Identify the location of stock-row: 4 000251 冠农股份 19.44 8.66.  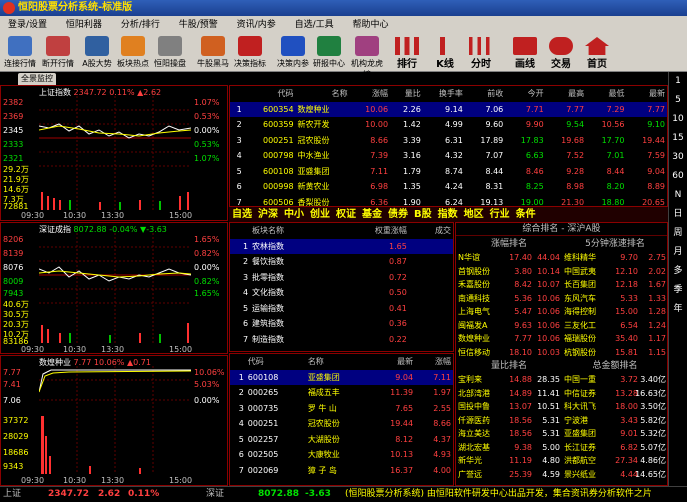
(341, 424).